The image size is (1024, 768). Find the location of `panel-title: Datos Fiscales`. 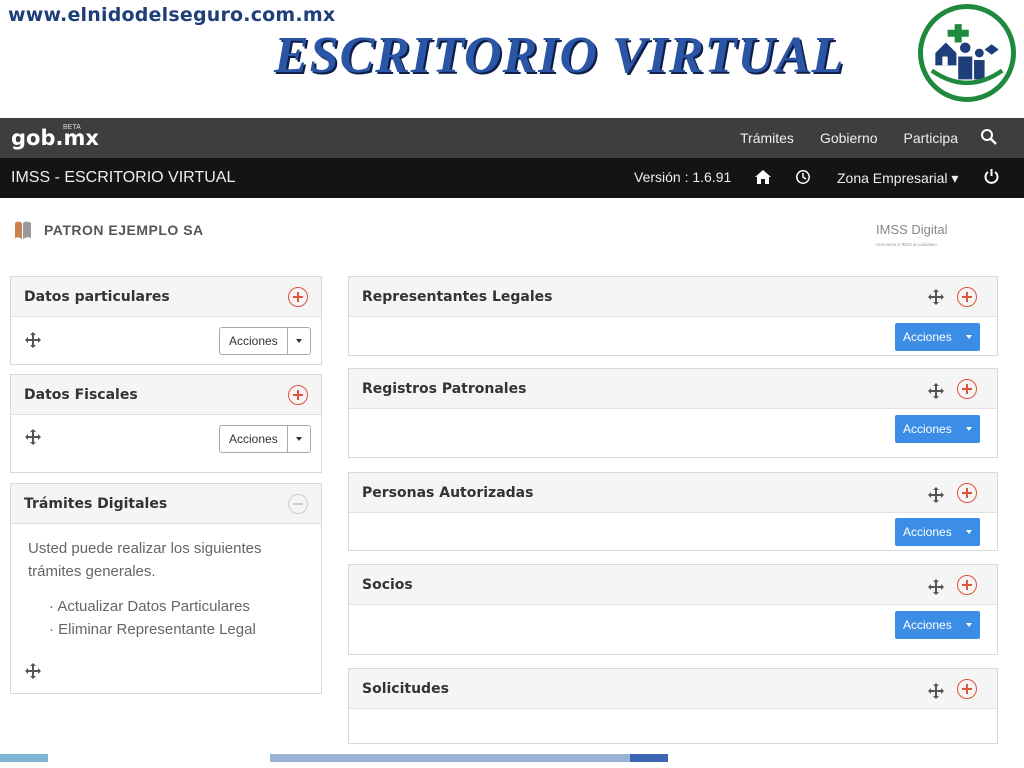

panel-title: Datos Fiscales is located at coordinates (81, 395).